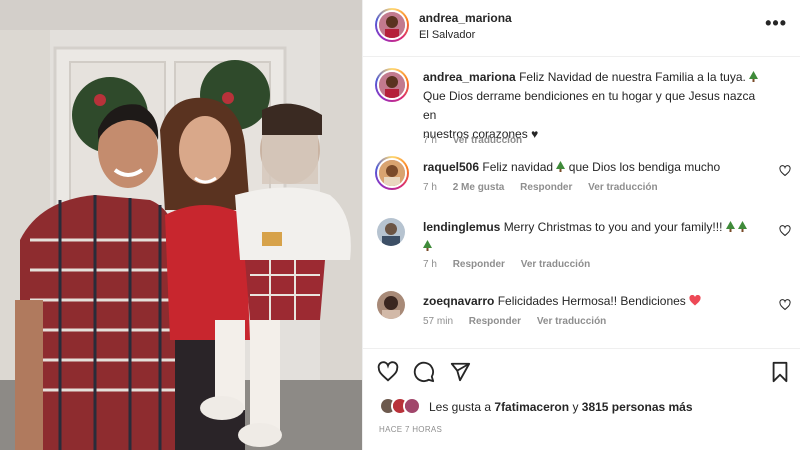 This screenshot has height=450, width=800. I want to click on comment-text-part: Feliz navidad, so click(518, 167).